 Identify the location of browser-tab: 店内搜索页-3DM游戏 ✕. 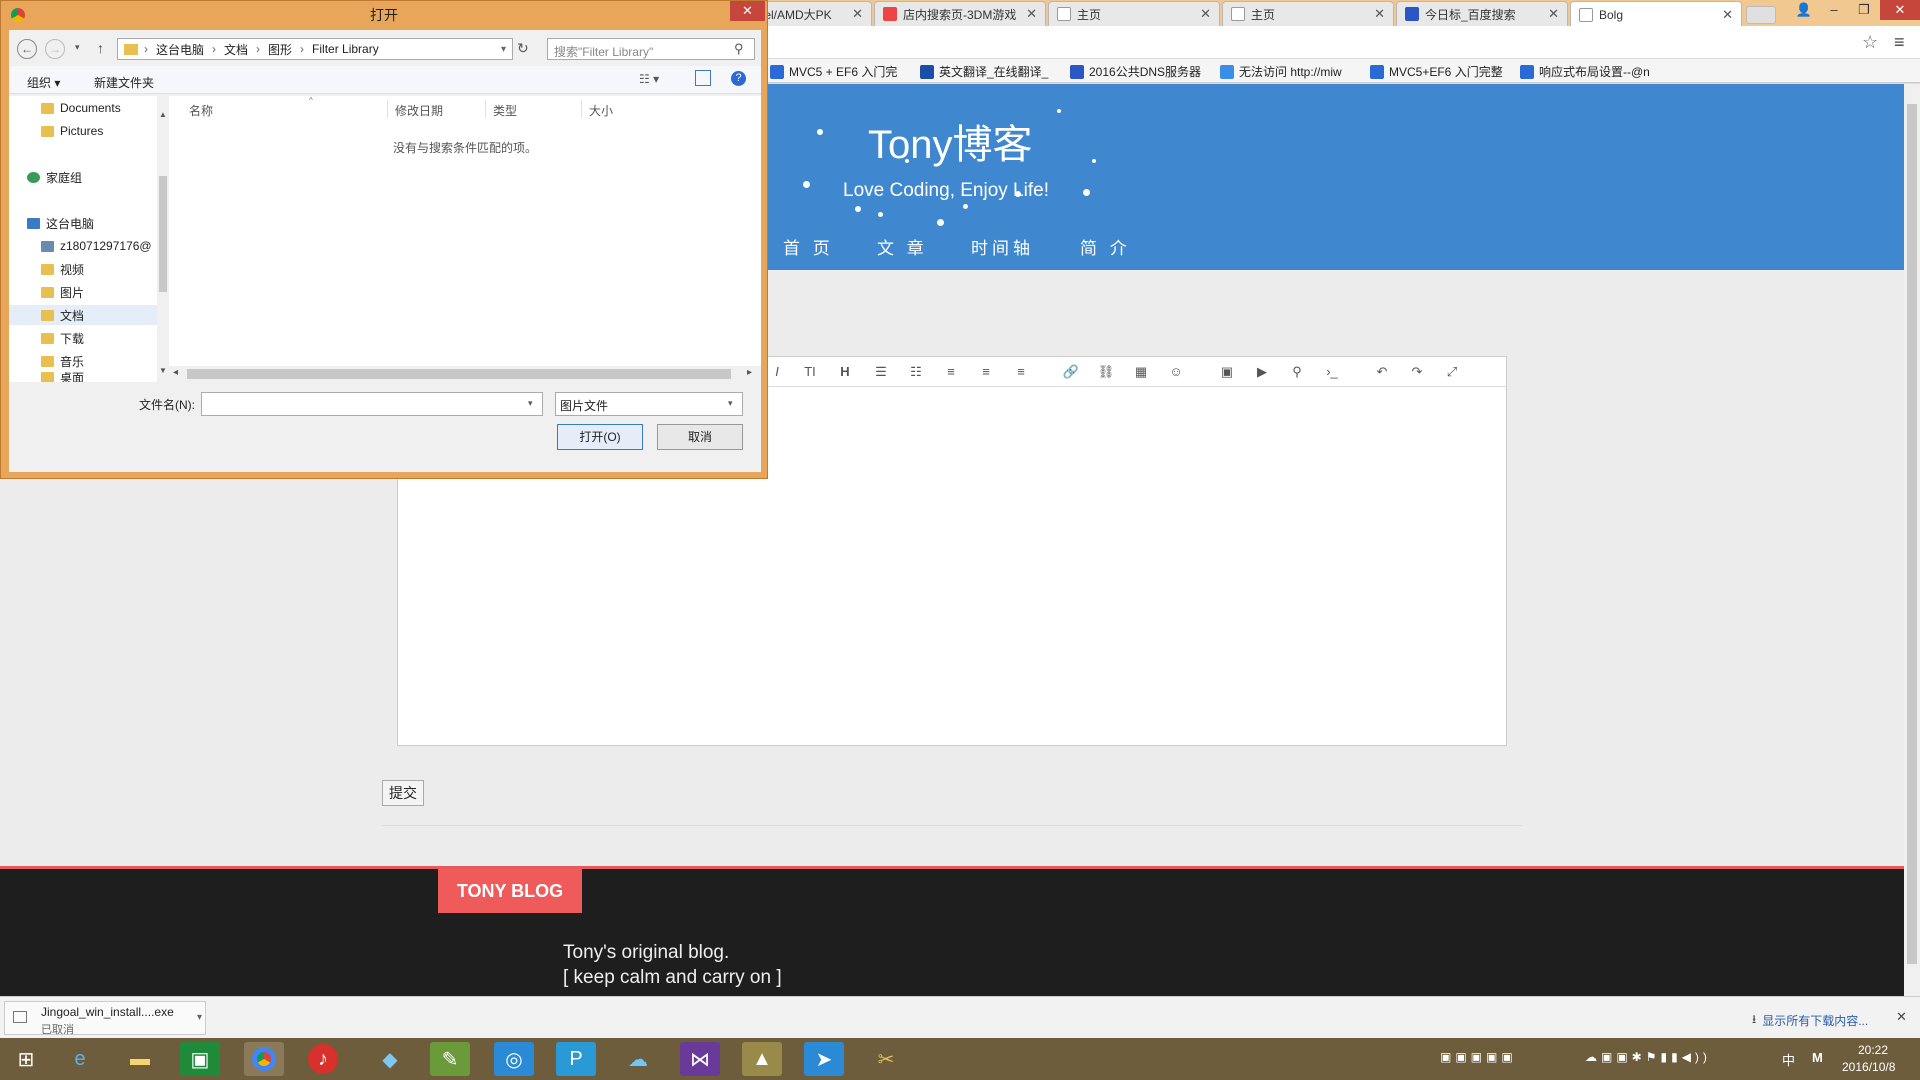
(960, 13).